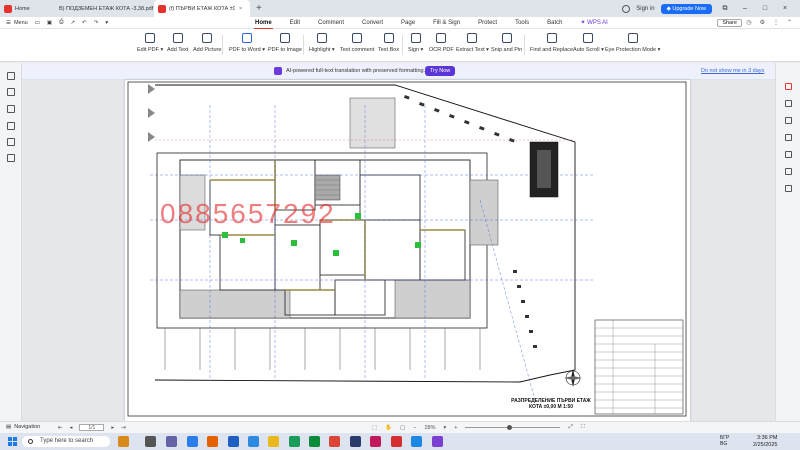 This screenshot has width=800, height=450. What do you see at coordinates (762, 22) in the screenshot?
I see `settings-icon: ⚙` at bounding box center [762, 22].